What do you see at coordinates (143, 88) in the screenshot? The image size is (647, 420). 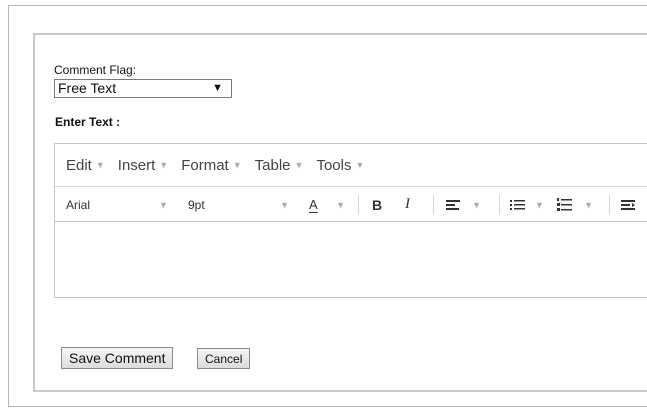 I see `comment-flag-select: Free Text ▼` at bounding box center [143, 88].